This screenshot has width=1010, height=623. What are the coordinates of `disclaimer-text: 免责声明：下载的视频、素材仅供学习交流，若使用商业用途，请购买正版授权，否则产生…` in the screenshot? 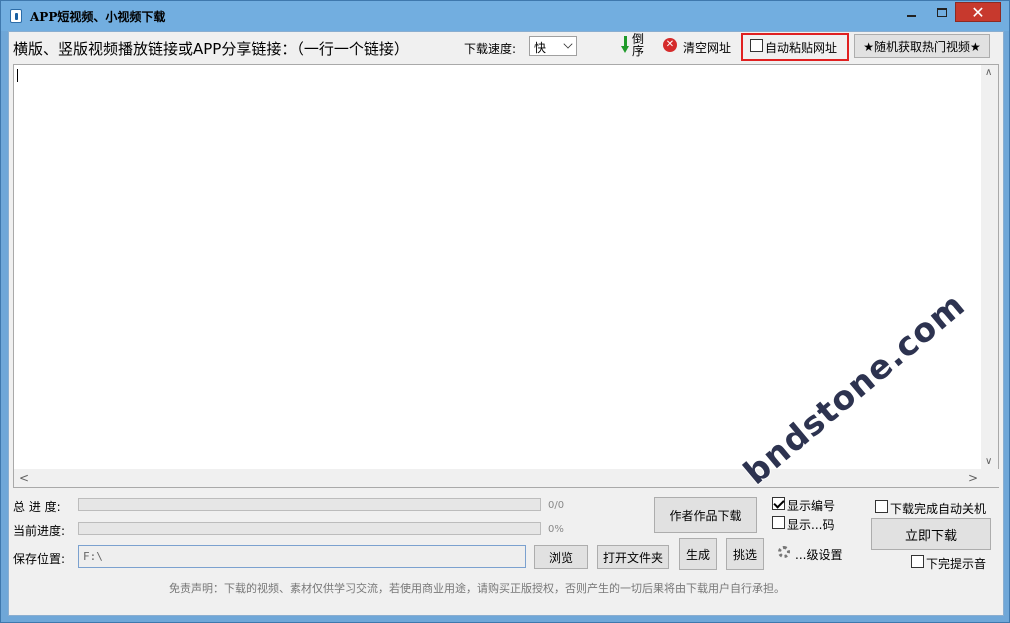 It's located at (477, 588).